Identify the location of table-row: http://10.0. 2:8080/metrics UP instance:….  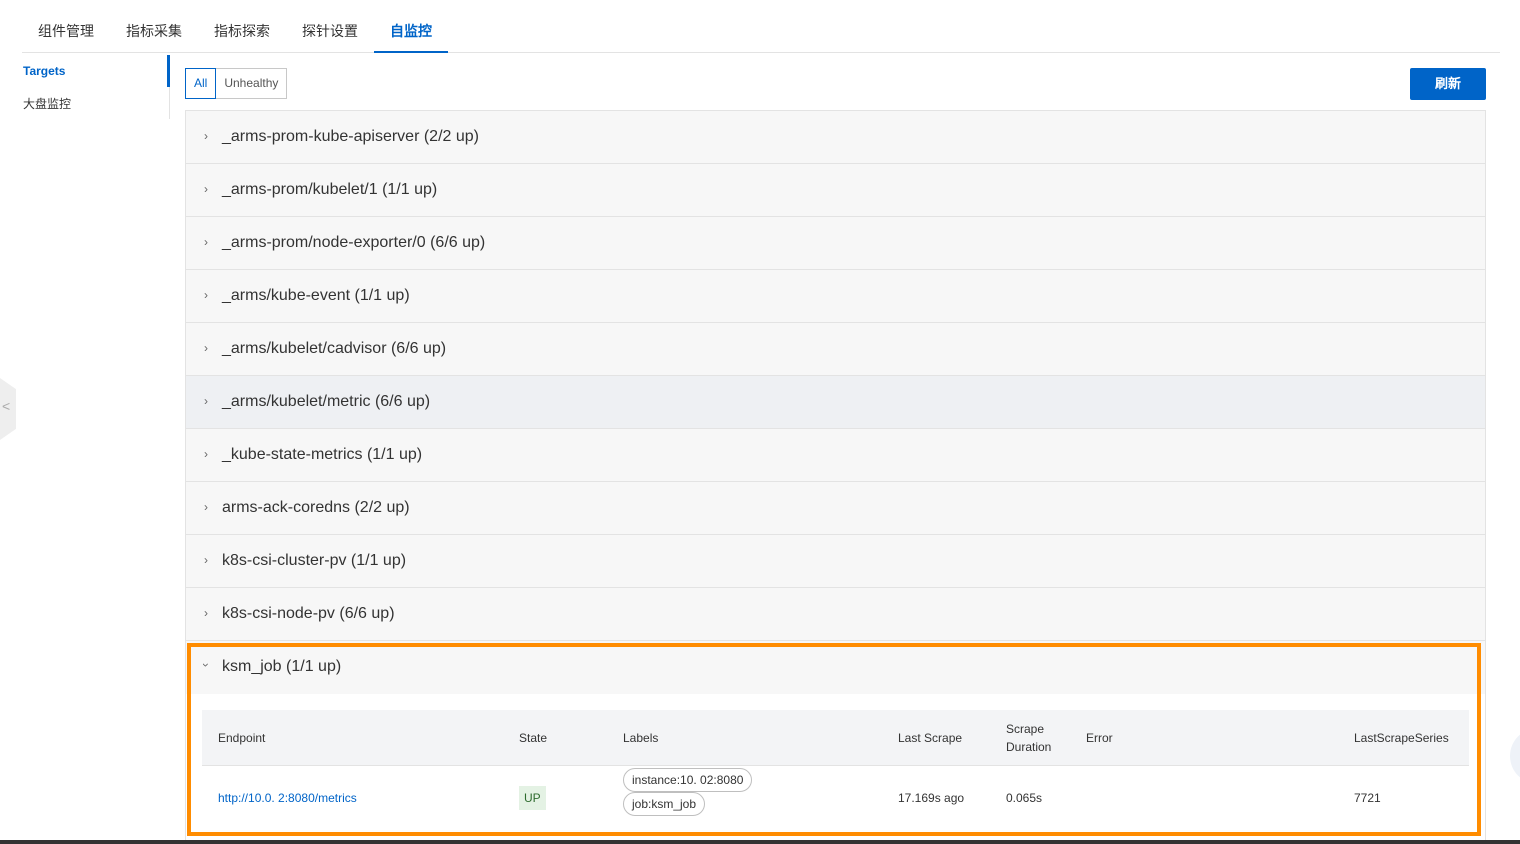
(835, 798).